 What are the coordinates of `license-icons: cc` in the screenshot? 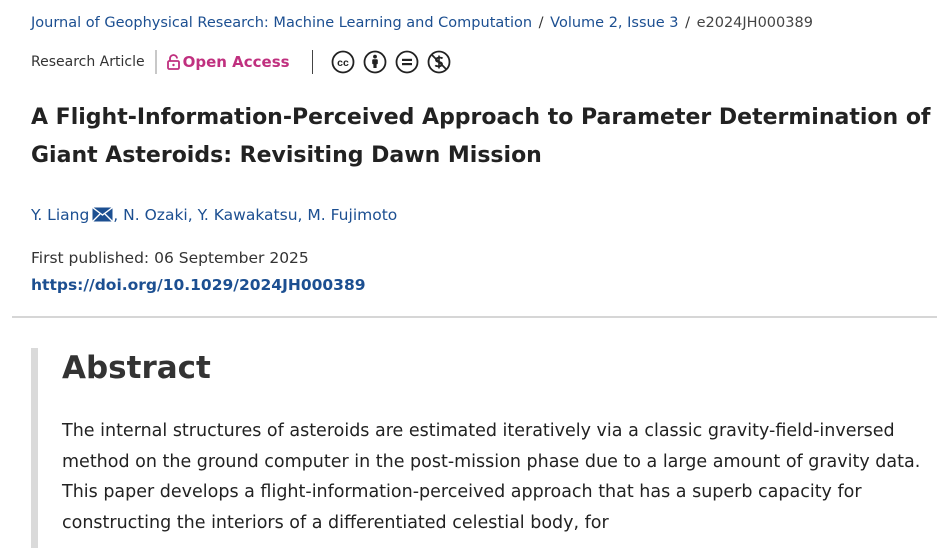 It's located at (381, 62).